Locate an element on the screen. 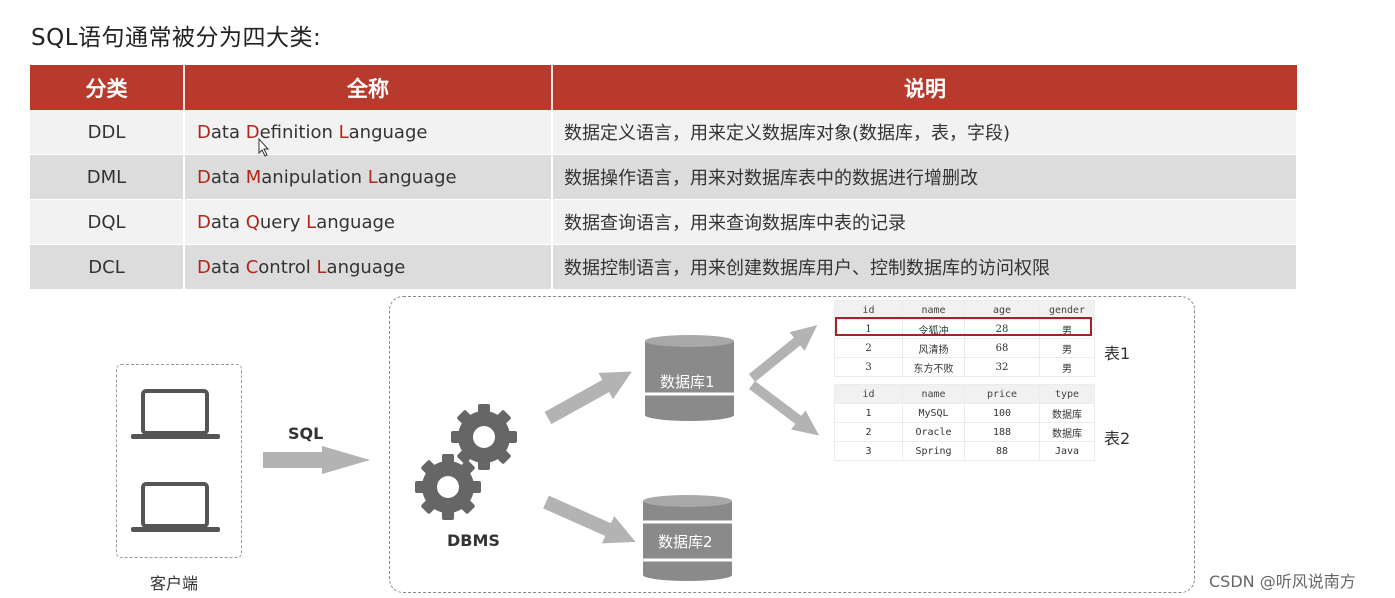  mouse-cursor-icon is located at coordinates (264, 147).